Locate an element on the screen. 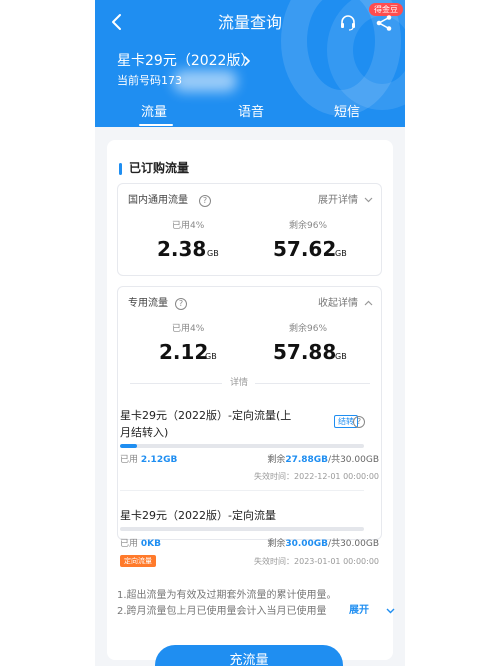 The image size is (500, 666). masked-number is located at coordinates (205, 81).